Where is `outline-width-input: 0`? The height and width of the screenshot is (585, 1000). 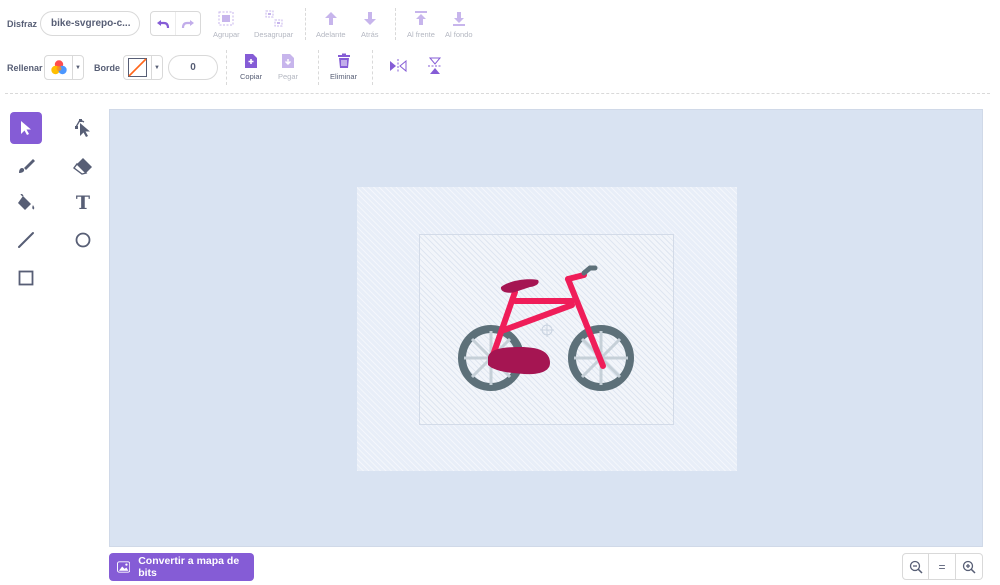
outline-width-input: 0 is located at coordinates (193, 67).